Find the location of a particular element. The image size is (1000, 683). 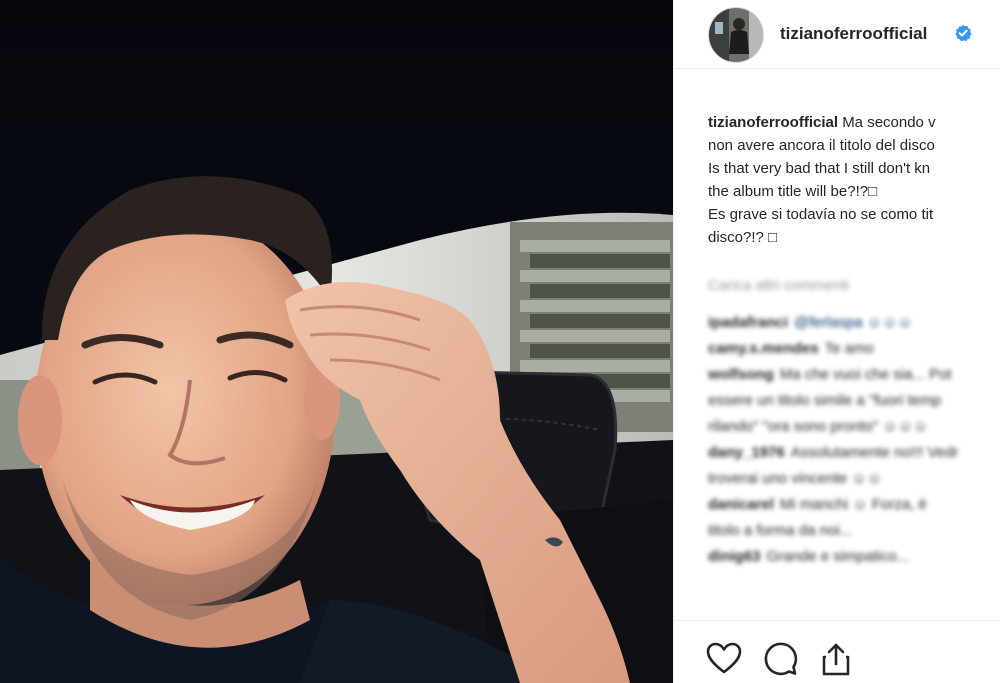

heart-icon is located at coordinates (724, 659).